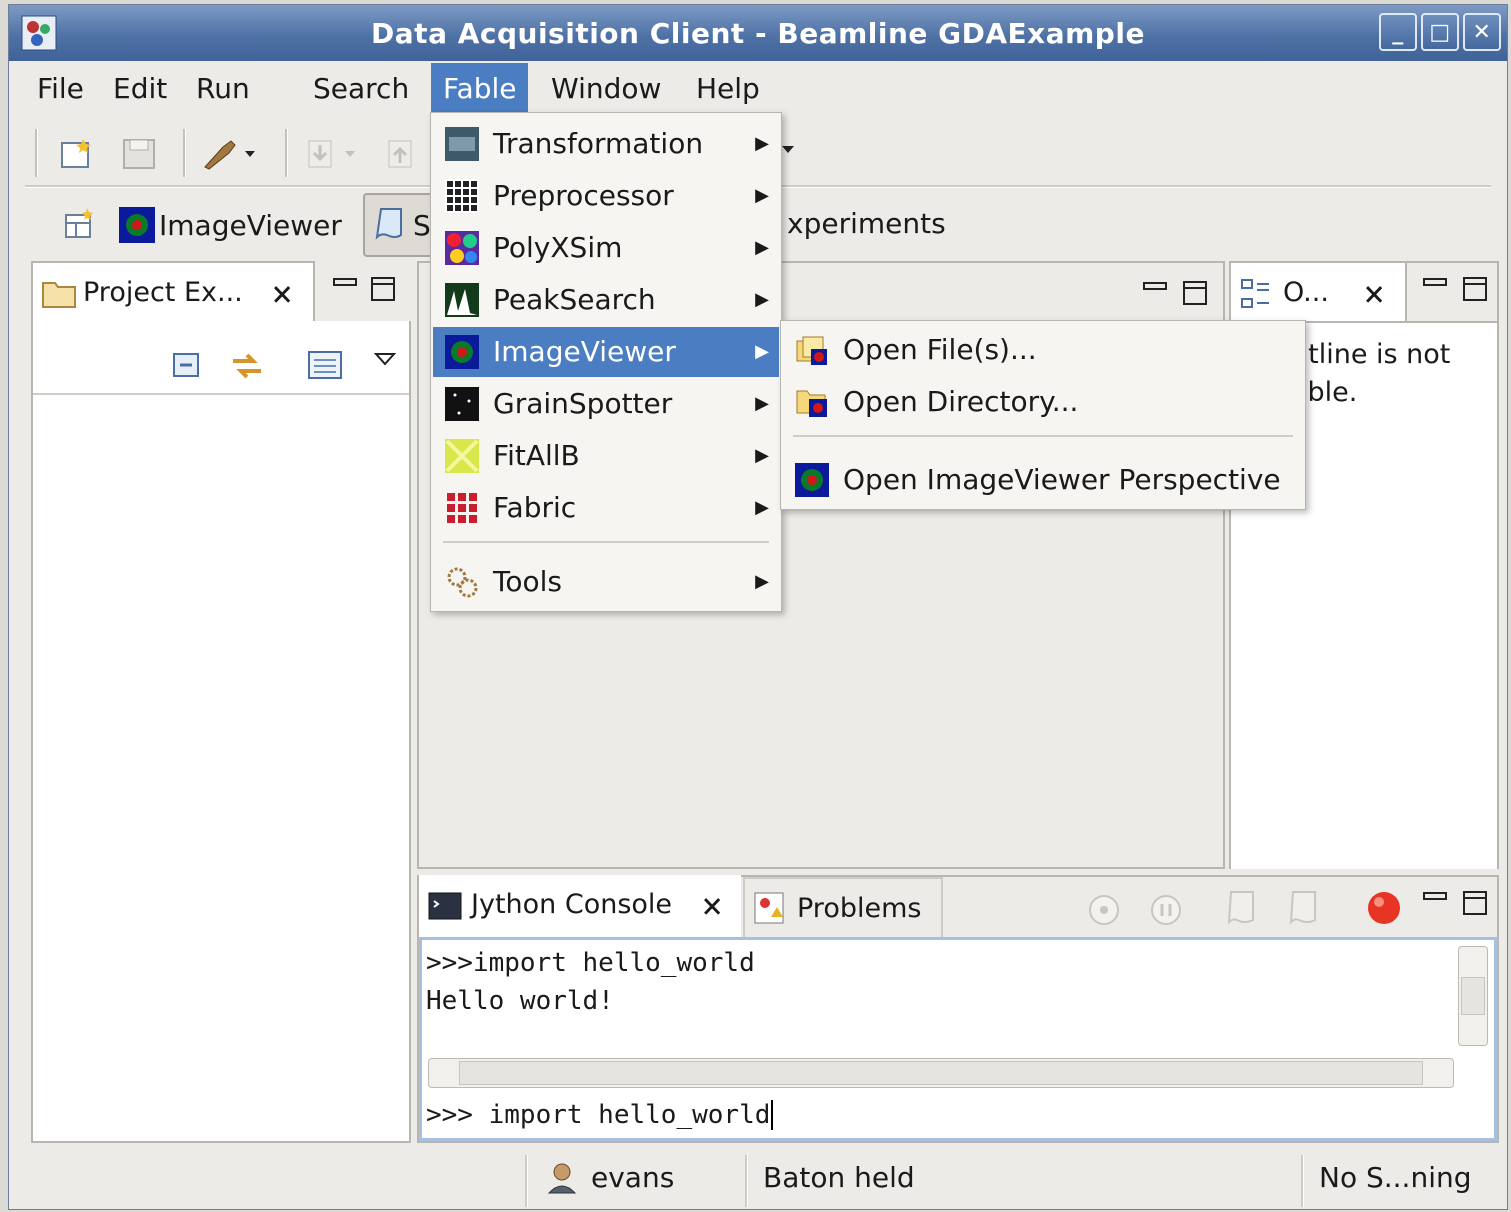  I want to click on console-output-line1: >>>import hello_world, so click(590, 963).